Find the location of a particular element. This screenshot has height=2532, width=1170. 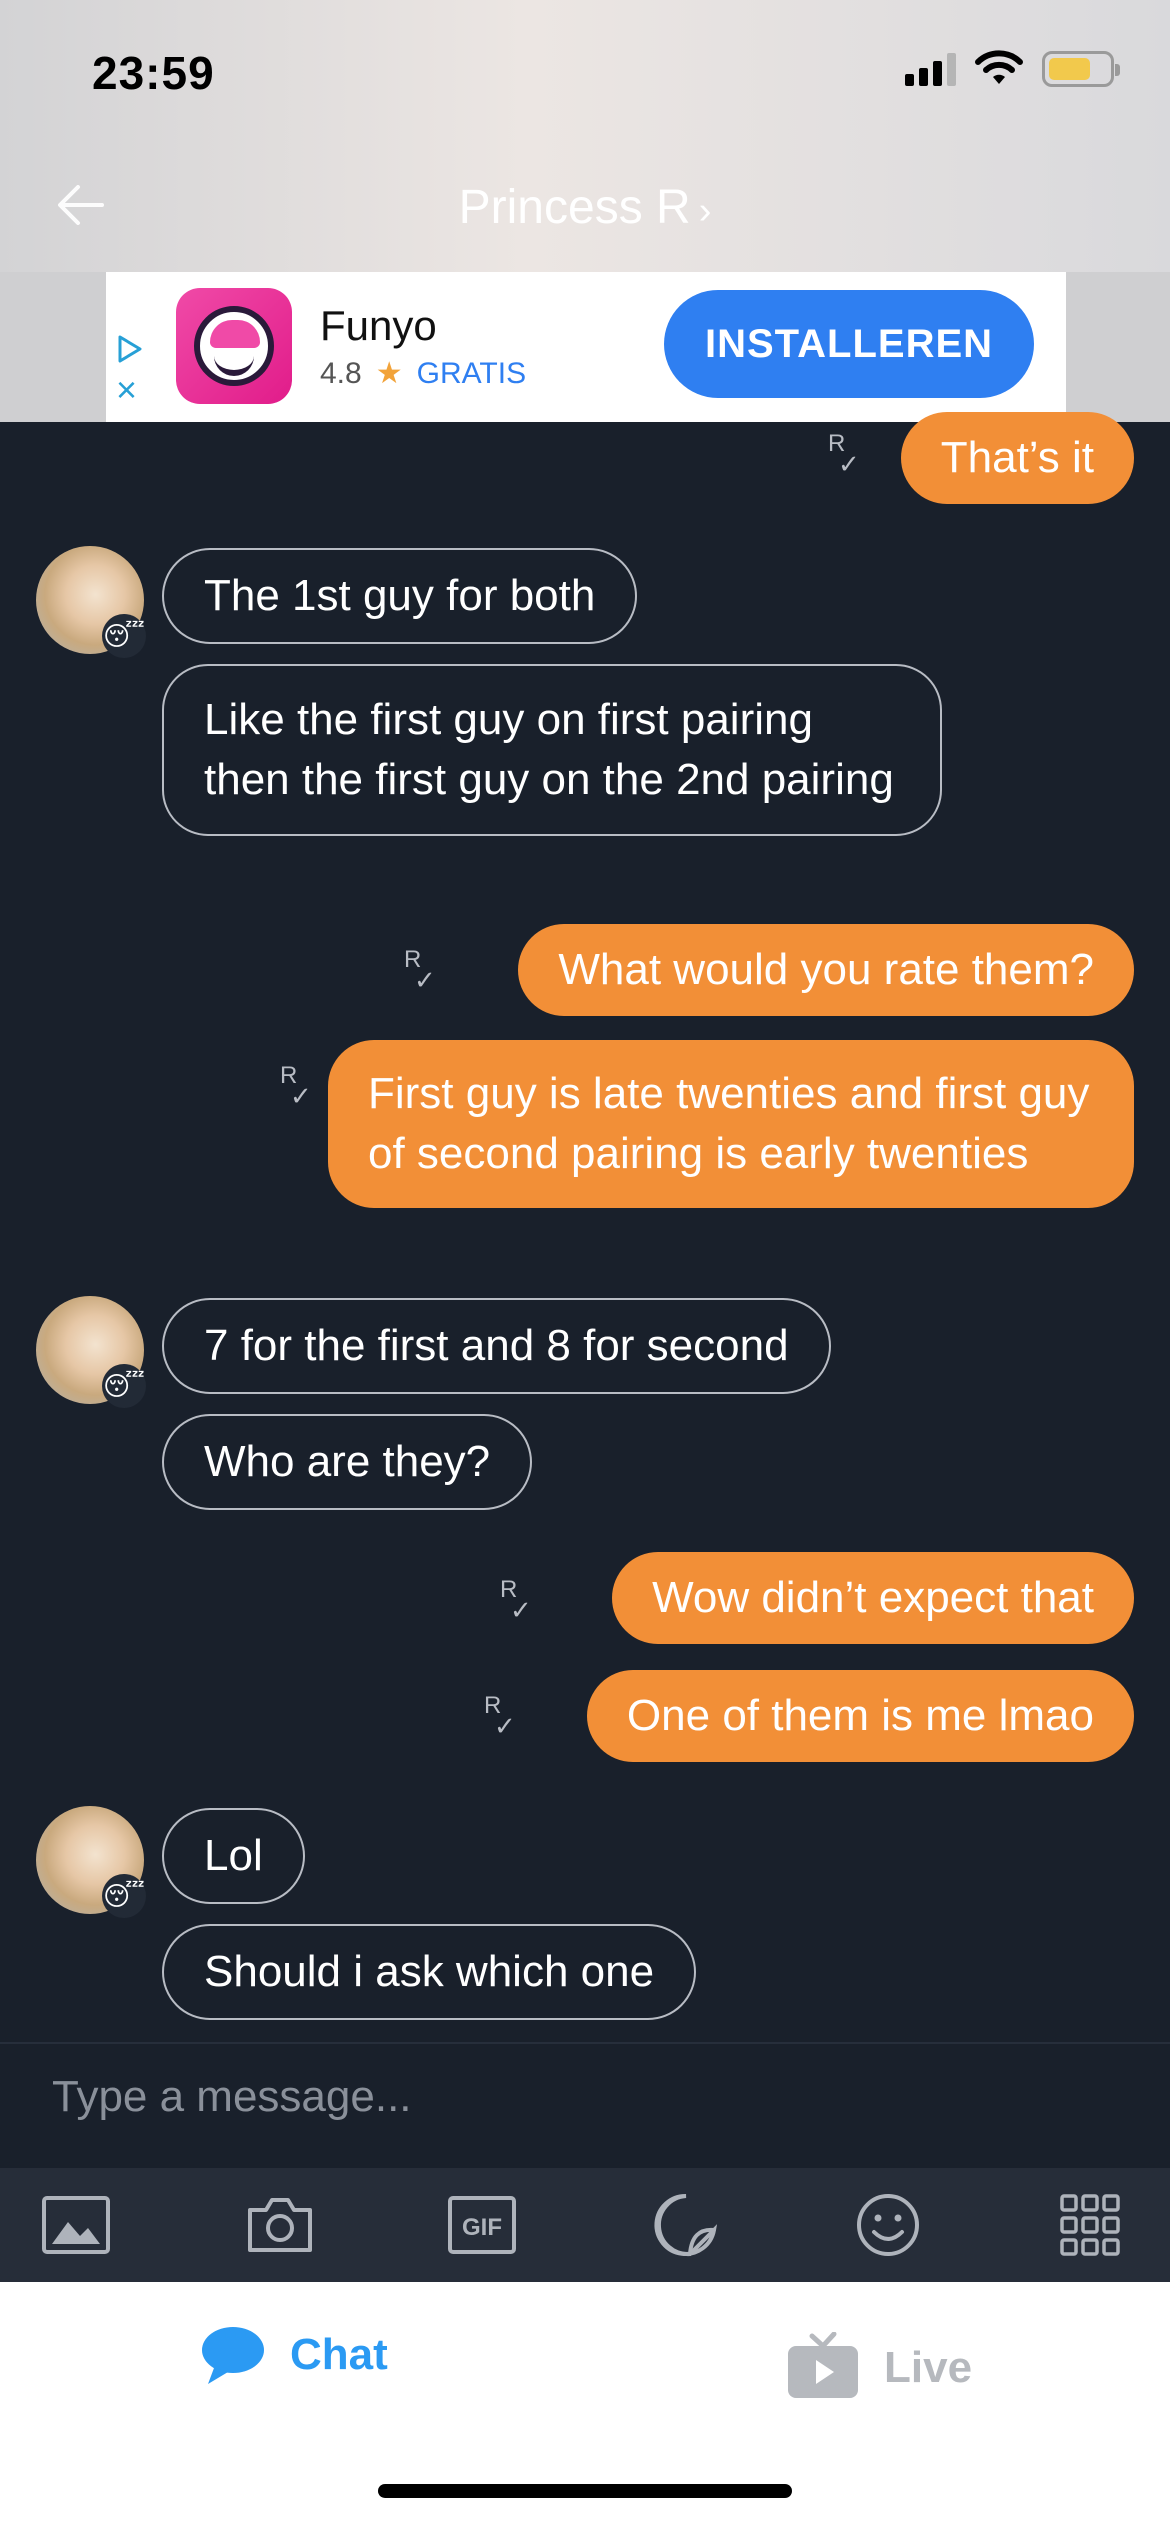

message-bubble-sent: That’s it is located at coordinates (1017, 458).